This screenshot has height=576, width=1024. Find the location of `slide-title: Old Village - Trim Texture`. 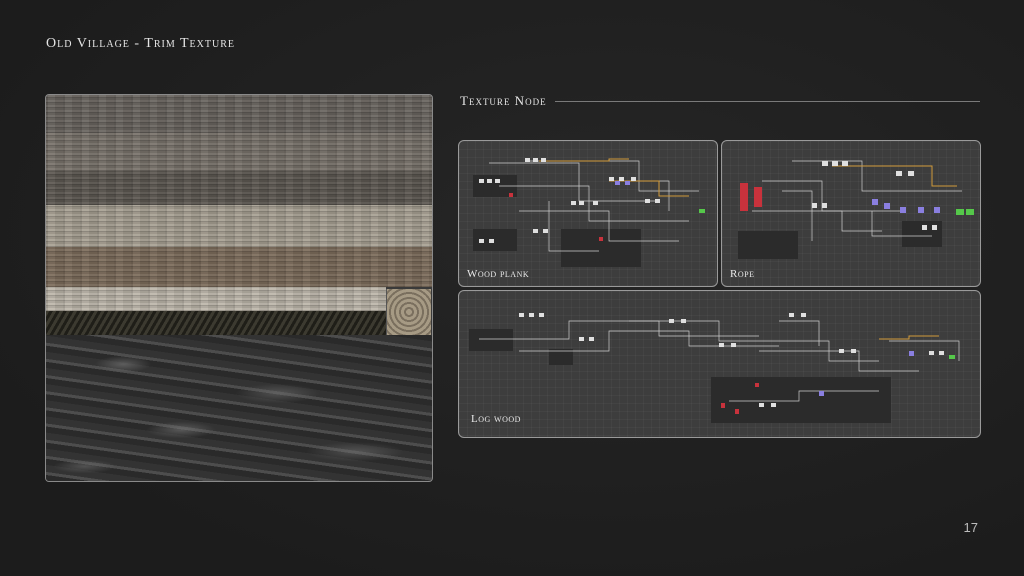

slide-title: Old Village - Trim Texture is located at coordinates (140, 43).